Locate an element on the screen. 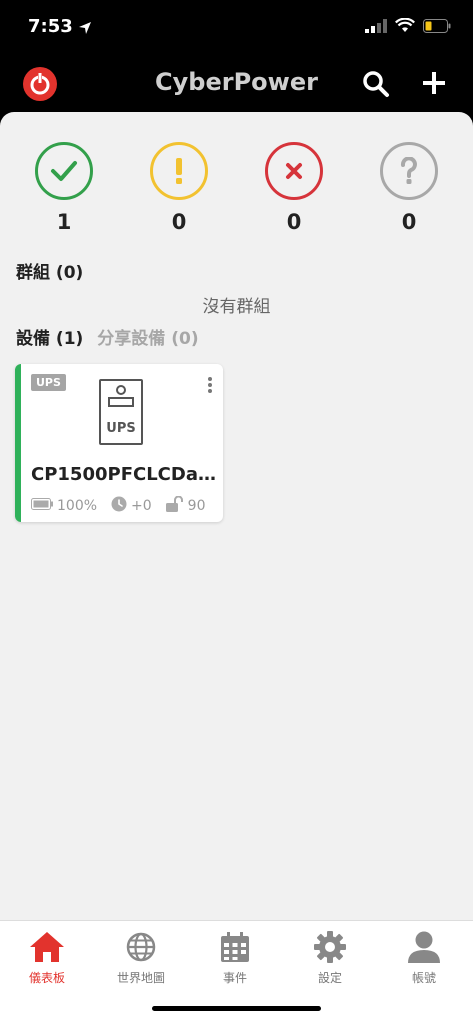  home-indicator is located at coordinates (236, 1008).